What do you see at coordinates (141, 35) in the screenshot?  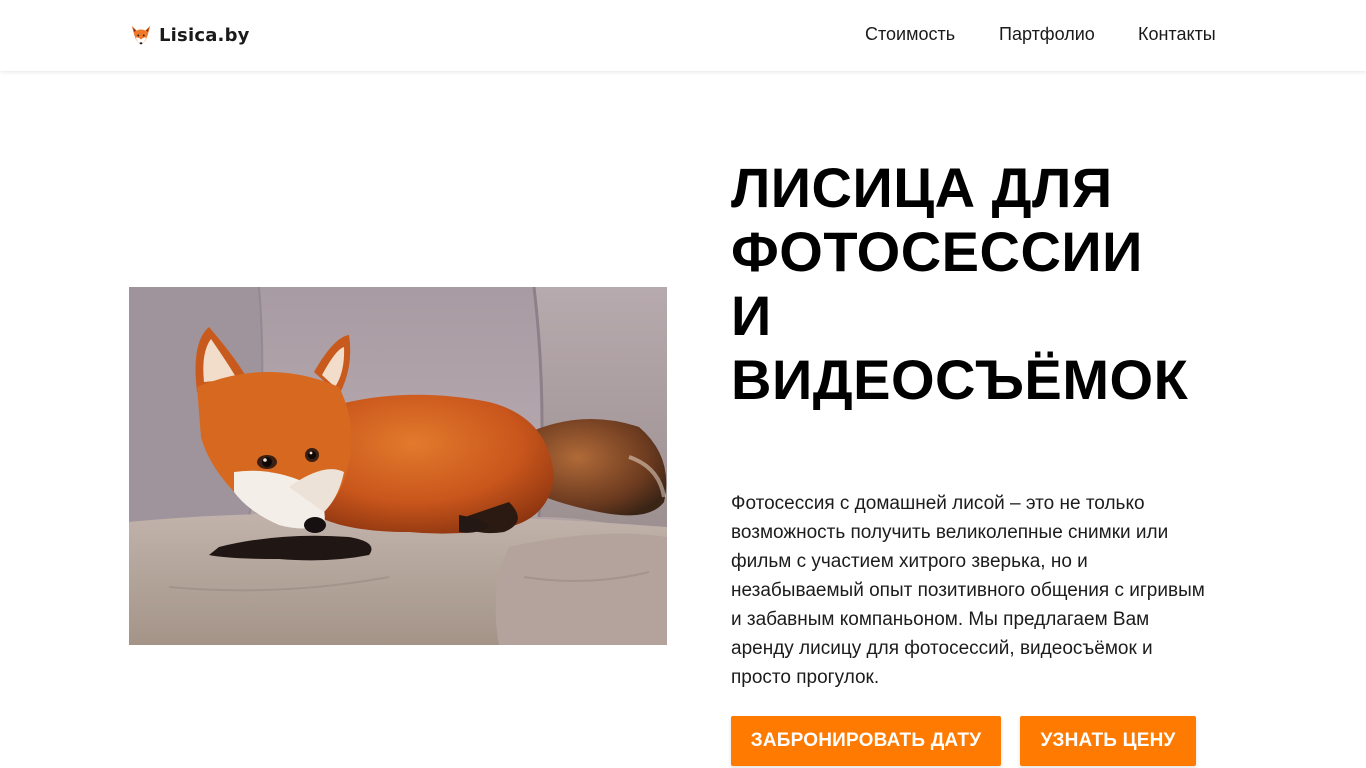 I see `fox-logo-icon` at bounding box center [141, 35].